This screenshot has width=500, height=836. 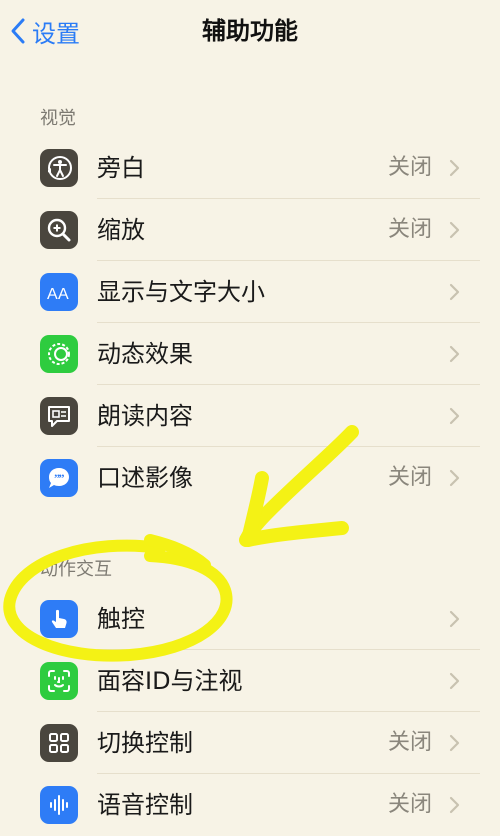 What do you see at coordinates (59, 416) in the screenshot?
I see `spoken-content-icon` at bounding box center [59, 416].